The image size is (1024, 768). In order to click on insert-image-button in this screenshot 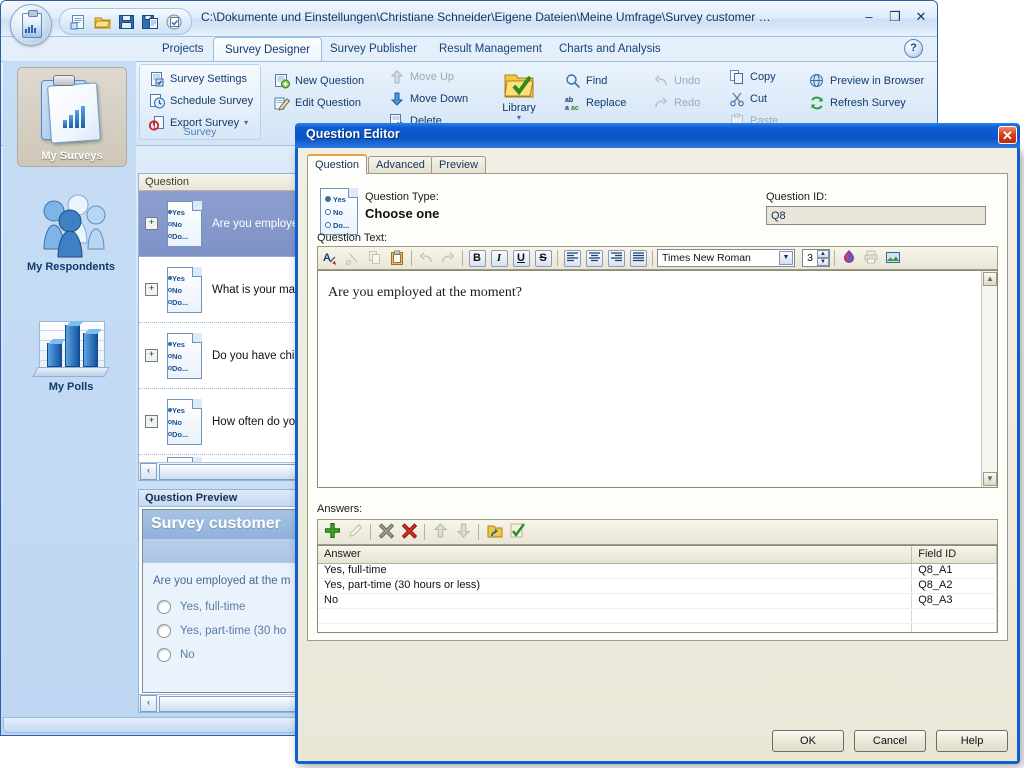, I will do `click(893, 258)`.